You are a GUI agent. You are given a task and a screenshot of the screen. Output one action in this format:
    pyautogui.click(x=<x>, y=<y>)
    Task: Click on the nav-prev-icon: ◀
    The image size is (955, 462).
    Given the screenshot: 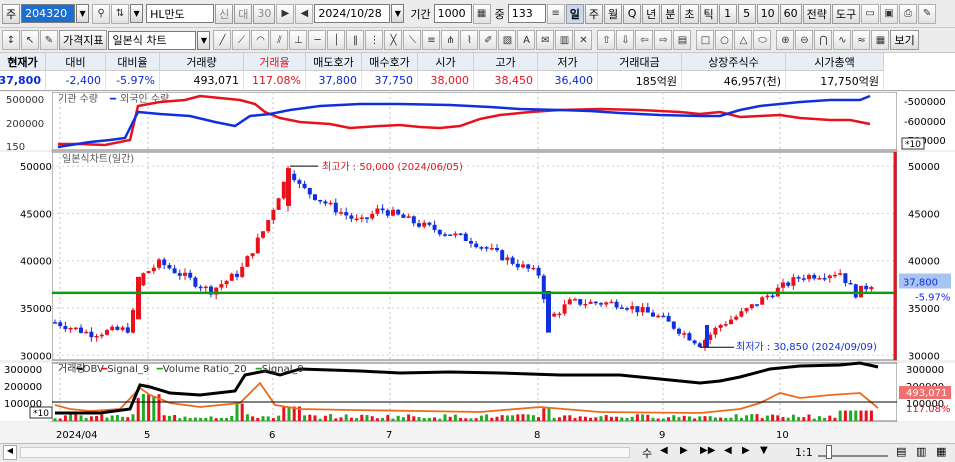 What is the action you would take?
    pyautogui.click(x=728, y=450)
    